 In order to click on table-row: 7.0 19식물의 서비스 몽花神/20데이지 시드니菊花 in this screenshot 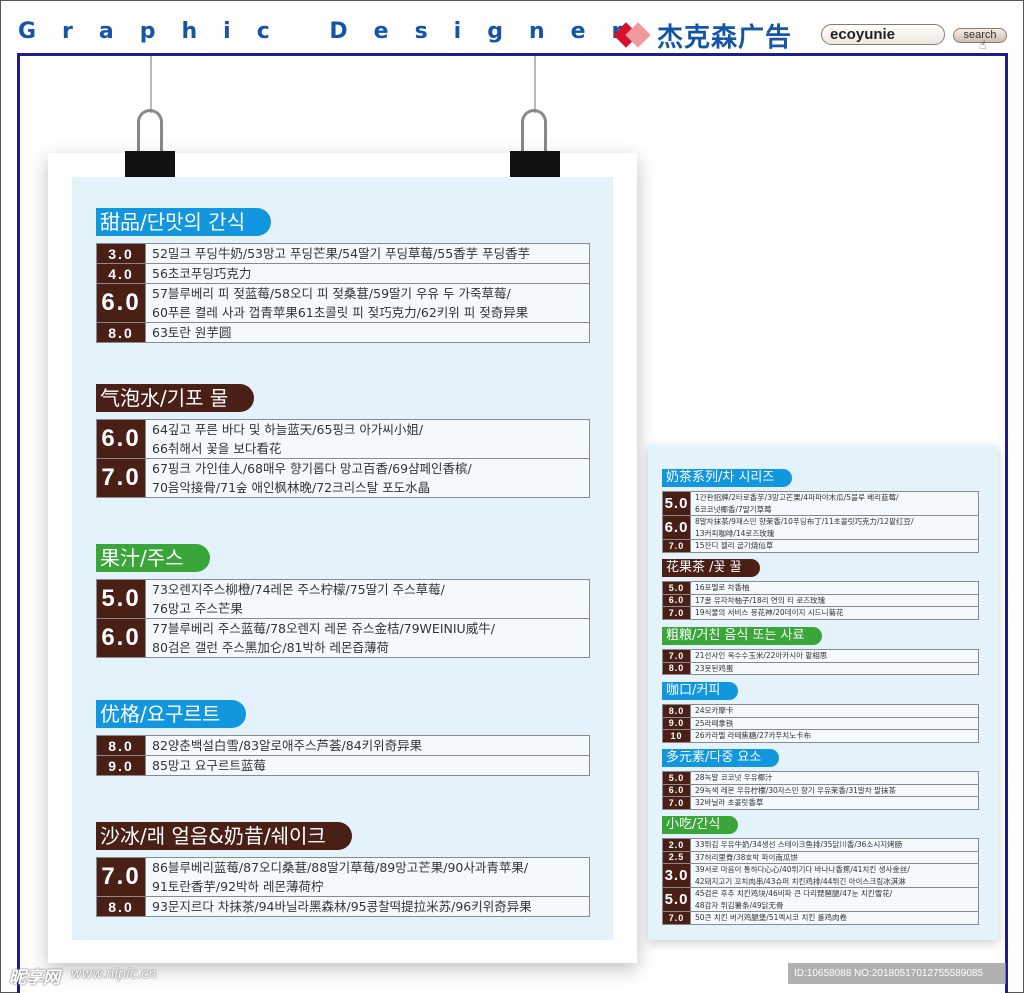, I will do `click(820, 613)`.